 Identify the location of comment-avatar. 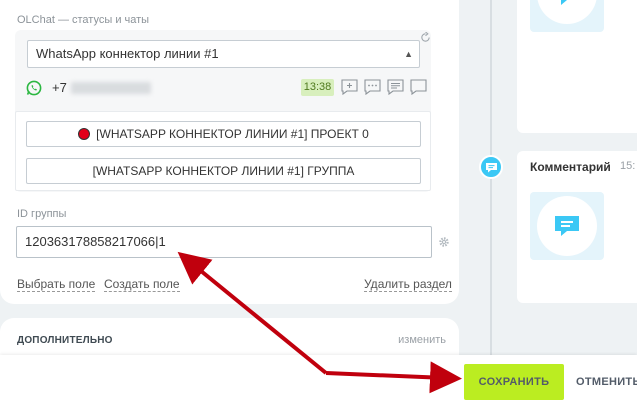
(567, 226).